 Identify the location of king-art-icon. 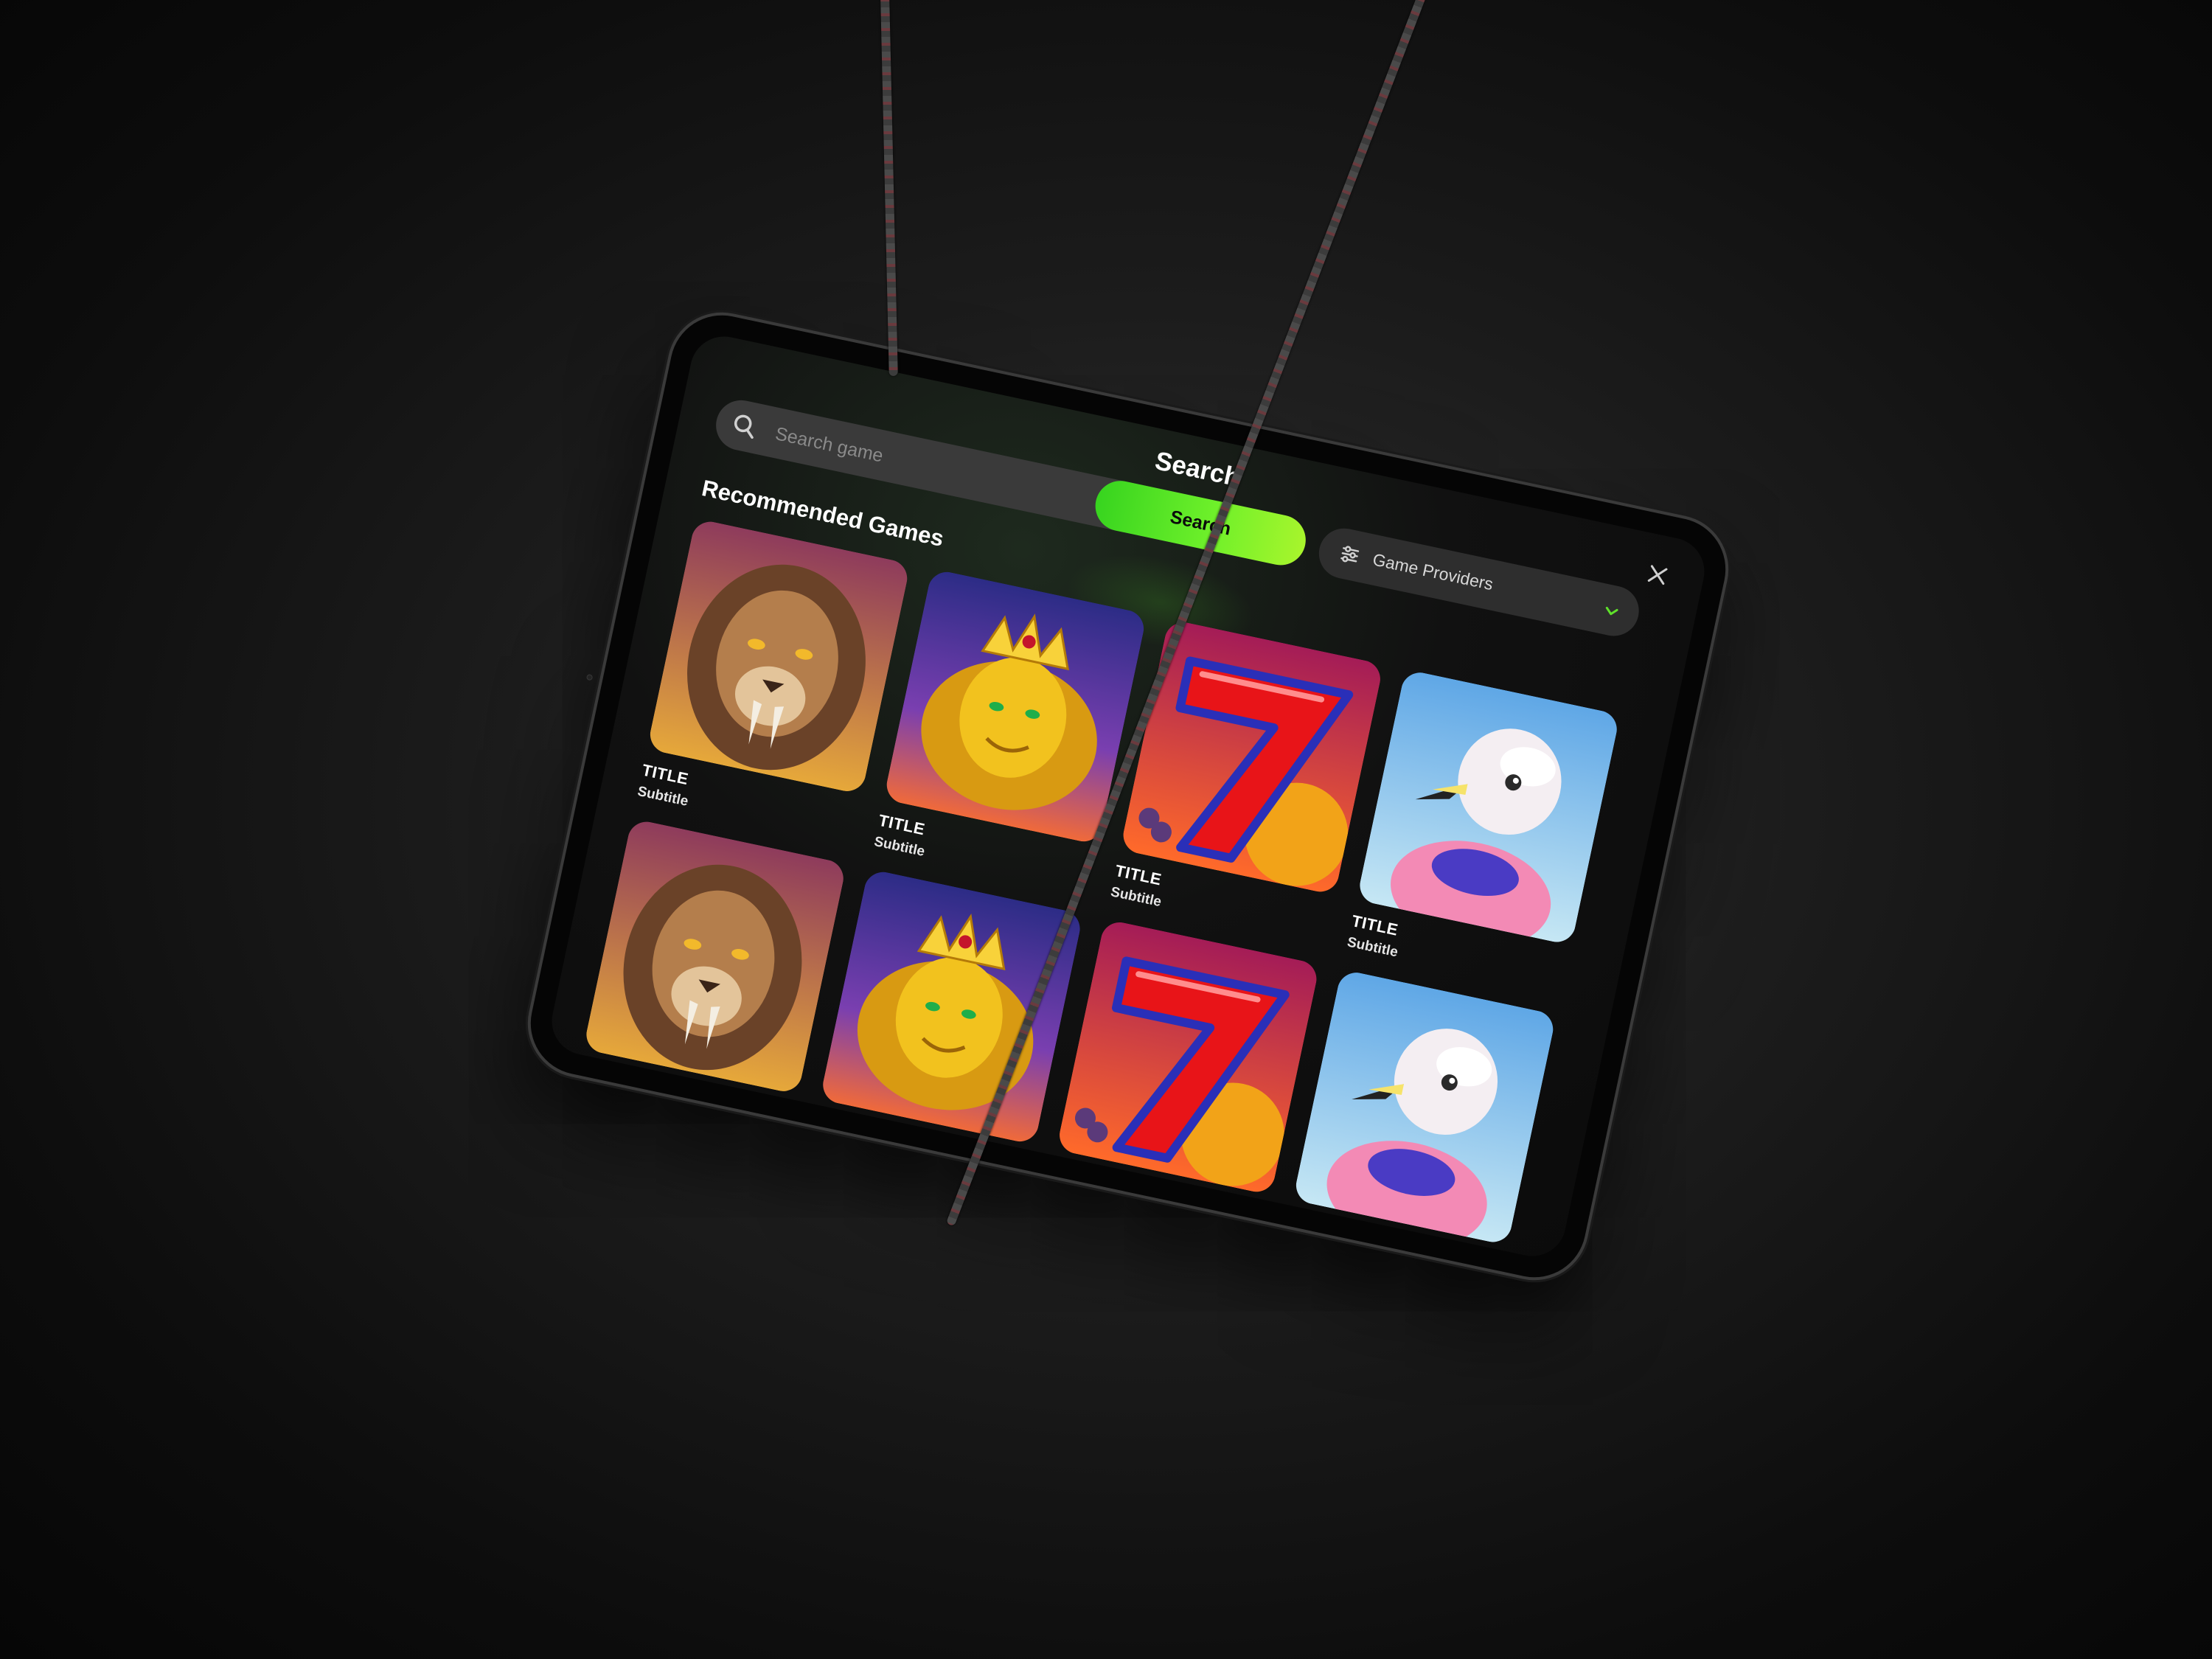
(951, 1006).